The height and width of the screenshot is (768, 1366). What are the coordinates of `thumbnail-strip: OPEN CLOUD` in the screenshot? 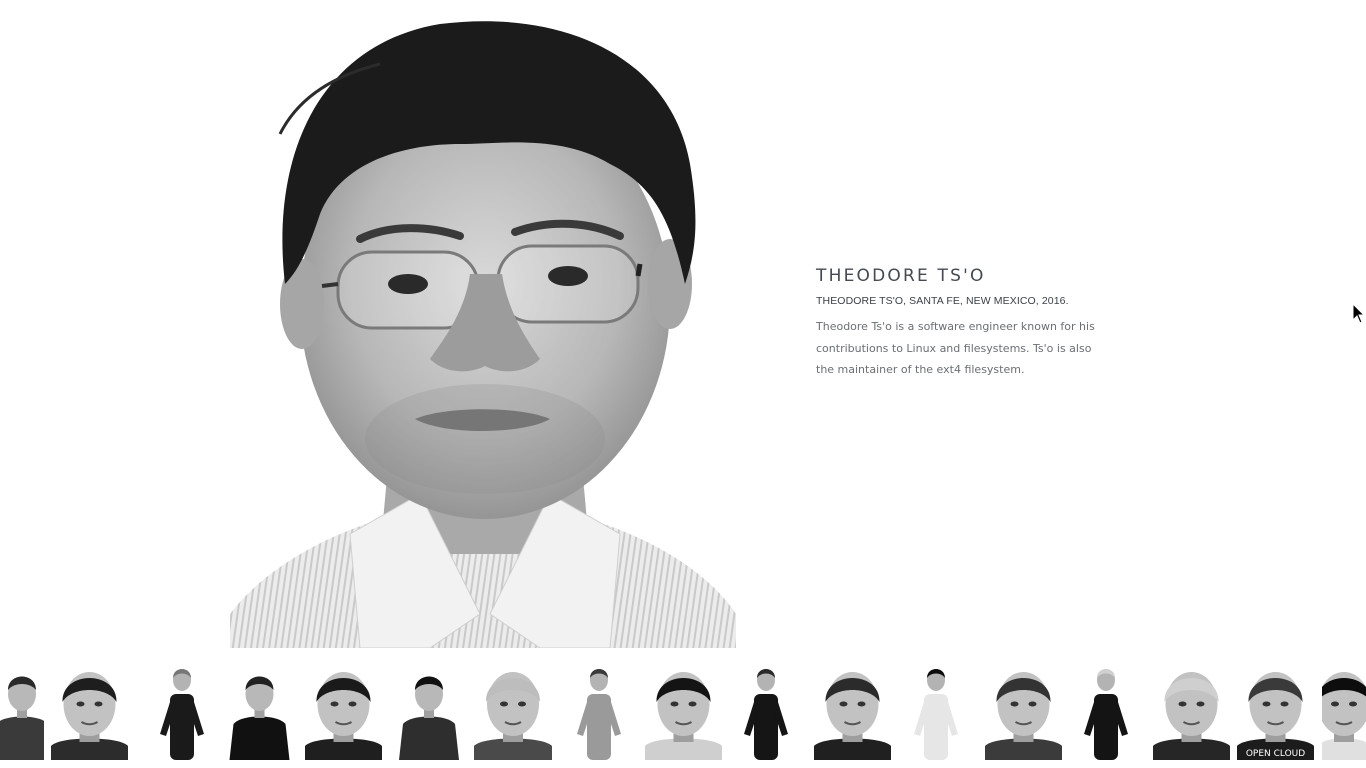 It's located at (683, 712).